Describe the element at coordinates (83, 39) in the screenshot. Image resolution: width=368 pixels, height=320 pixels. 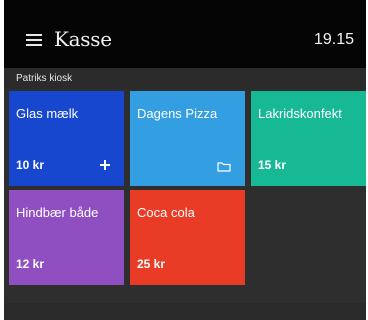
I see `app-title: Kasse` at that location.